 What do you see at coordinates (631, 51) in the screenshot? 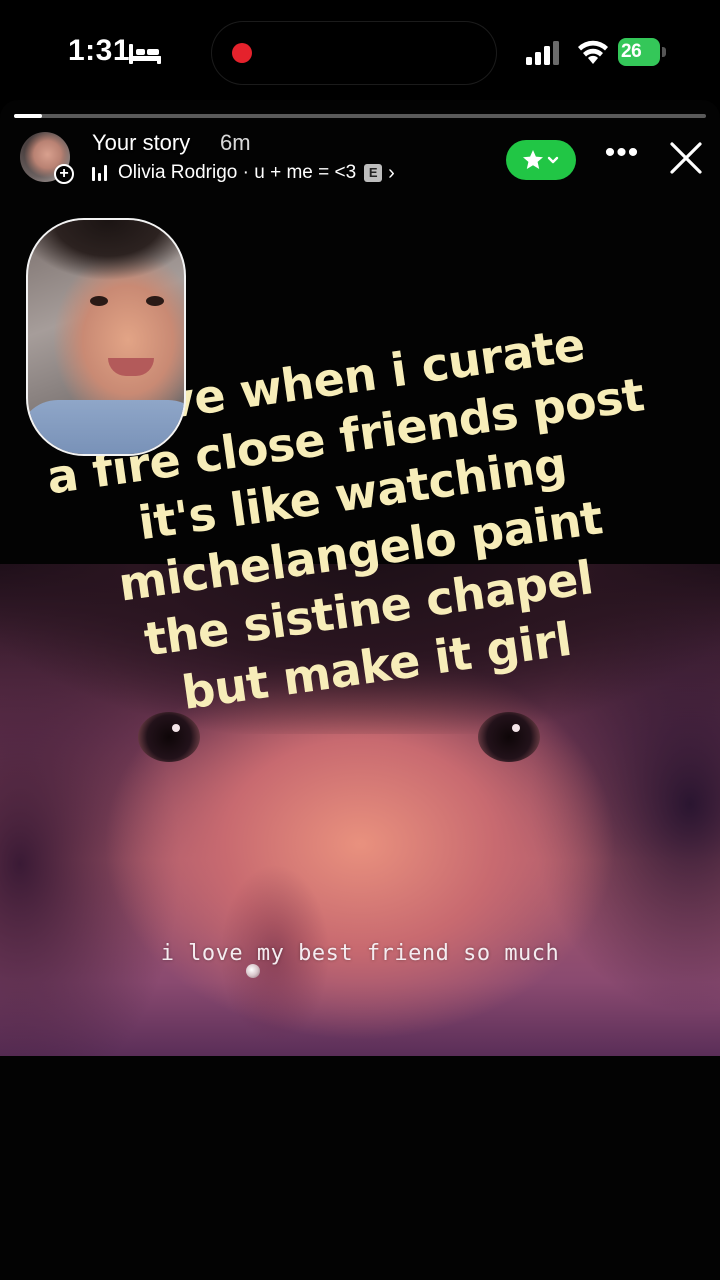
I see `battery-level: 26` at bounding box center [631, 51].